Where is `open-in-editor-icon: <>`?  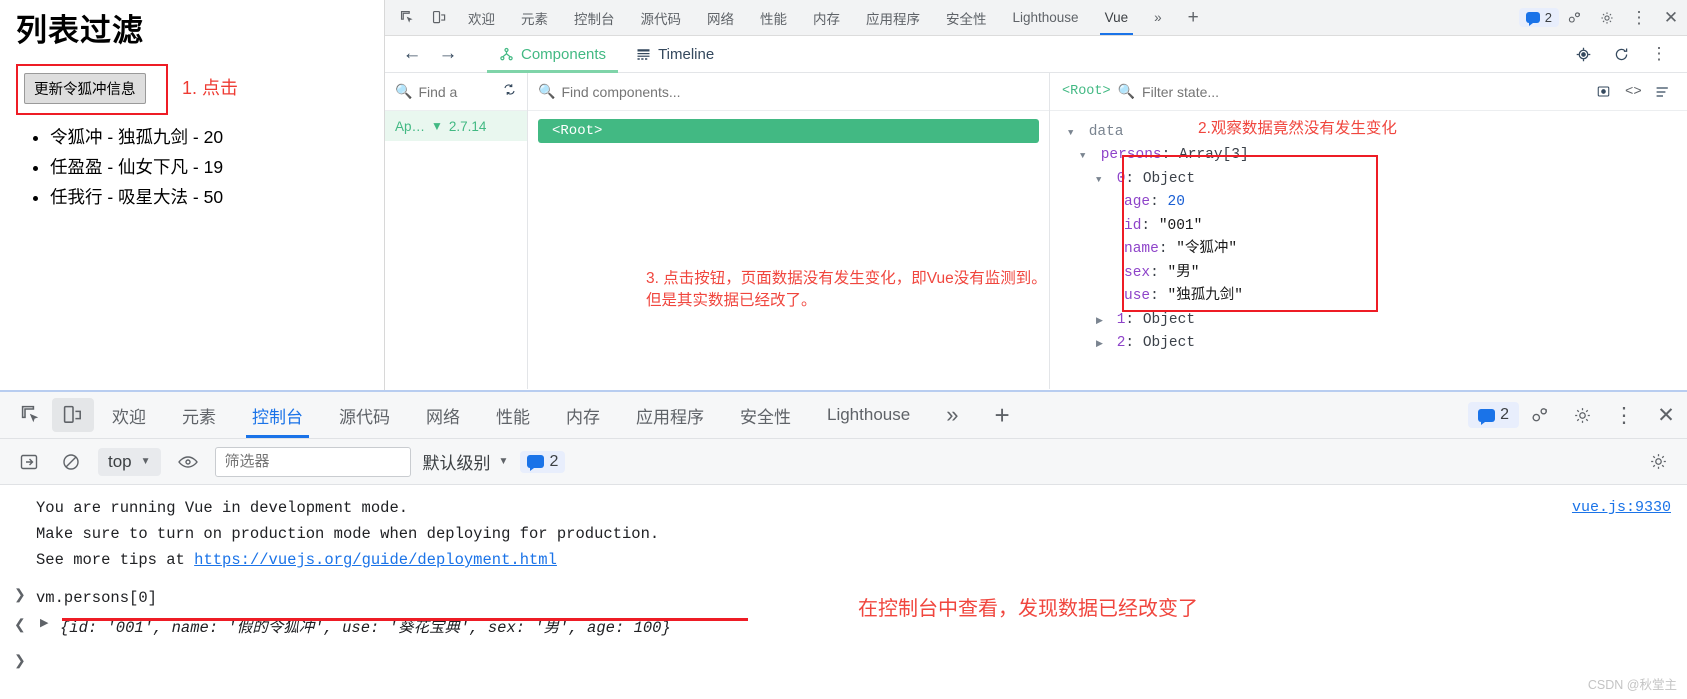 open-in-editor-icon: <> is located at coordinates (1633, 92).